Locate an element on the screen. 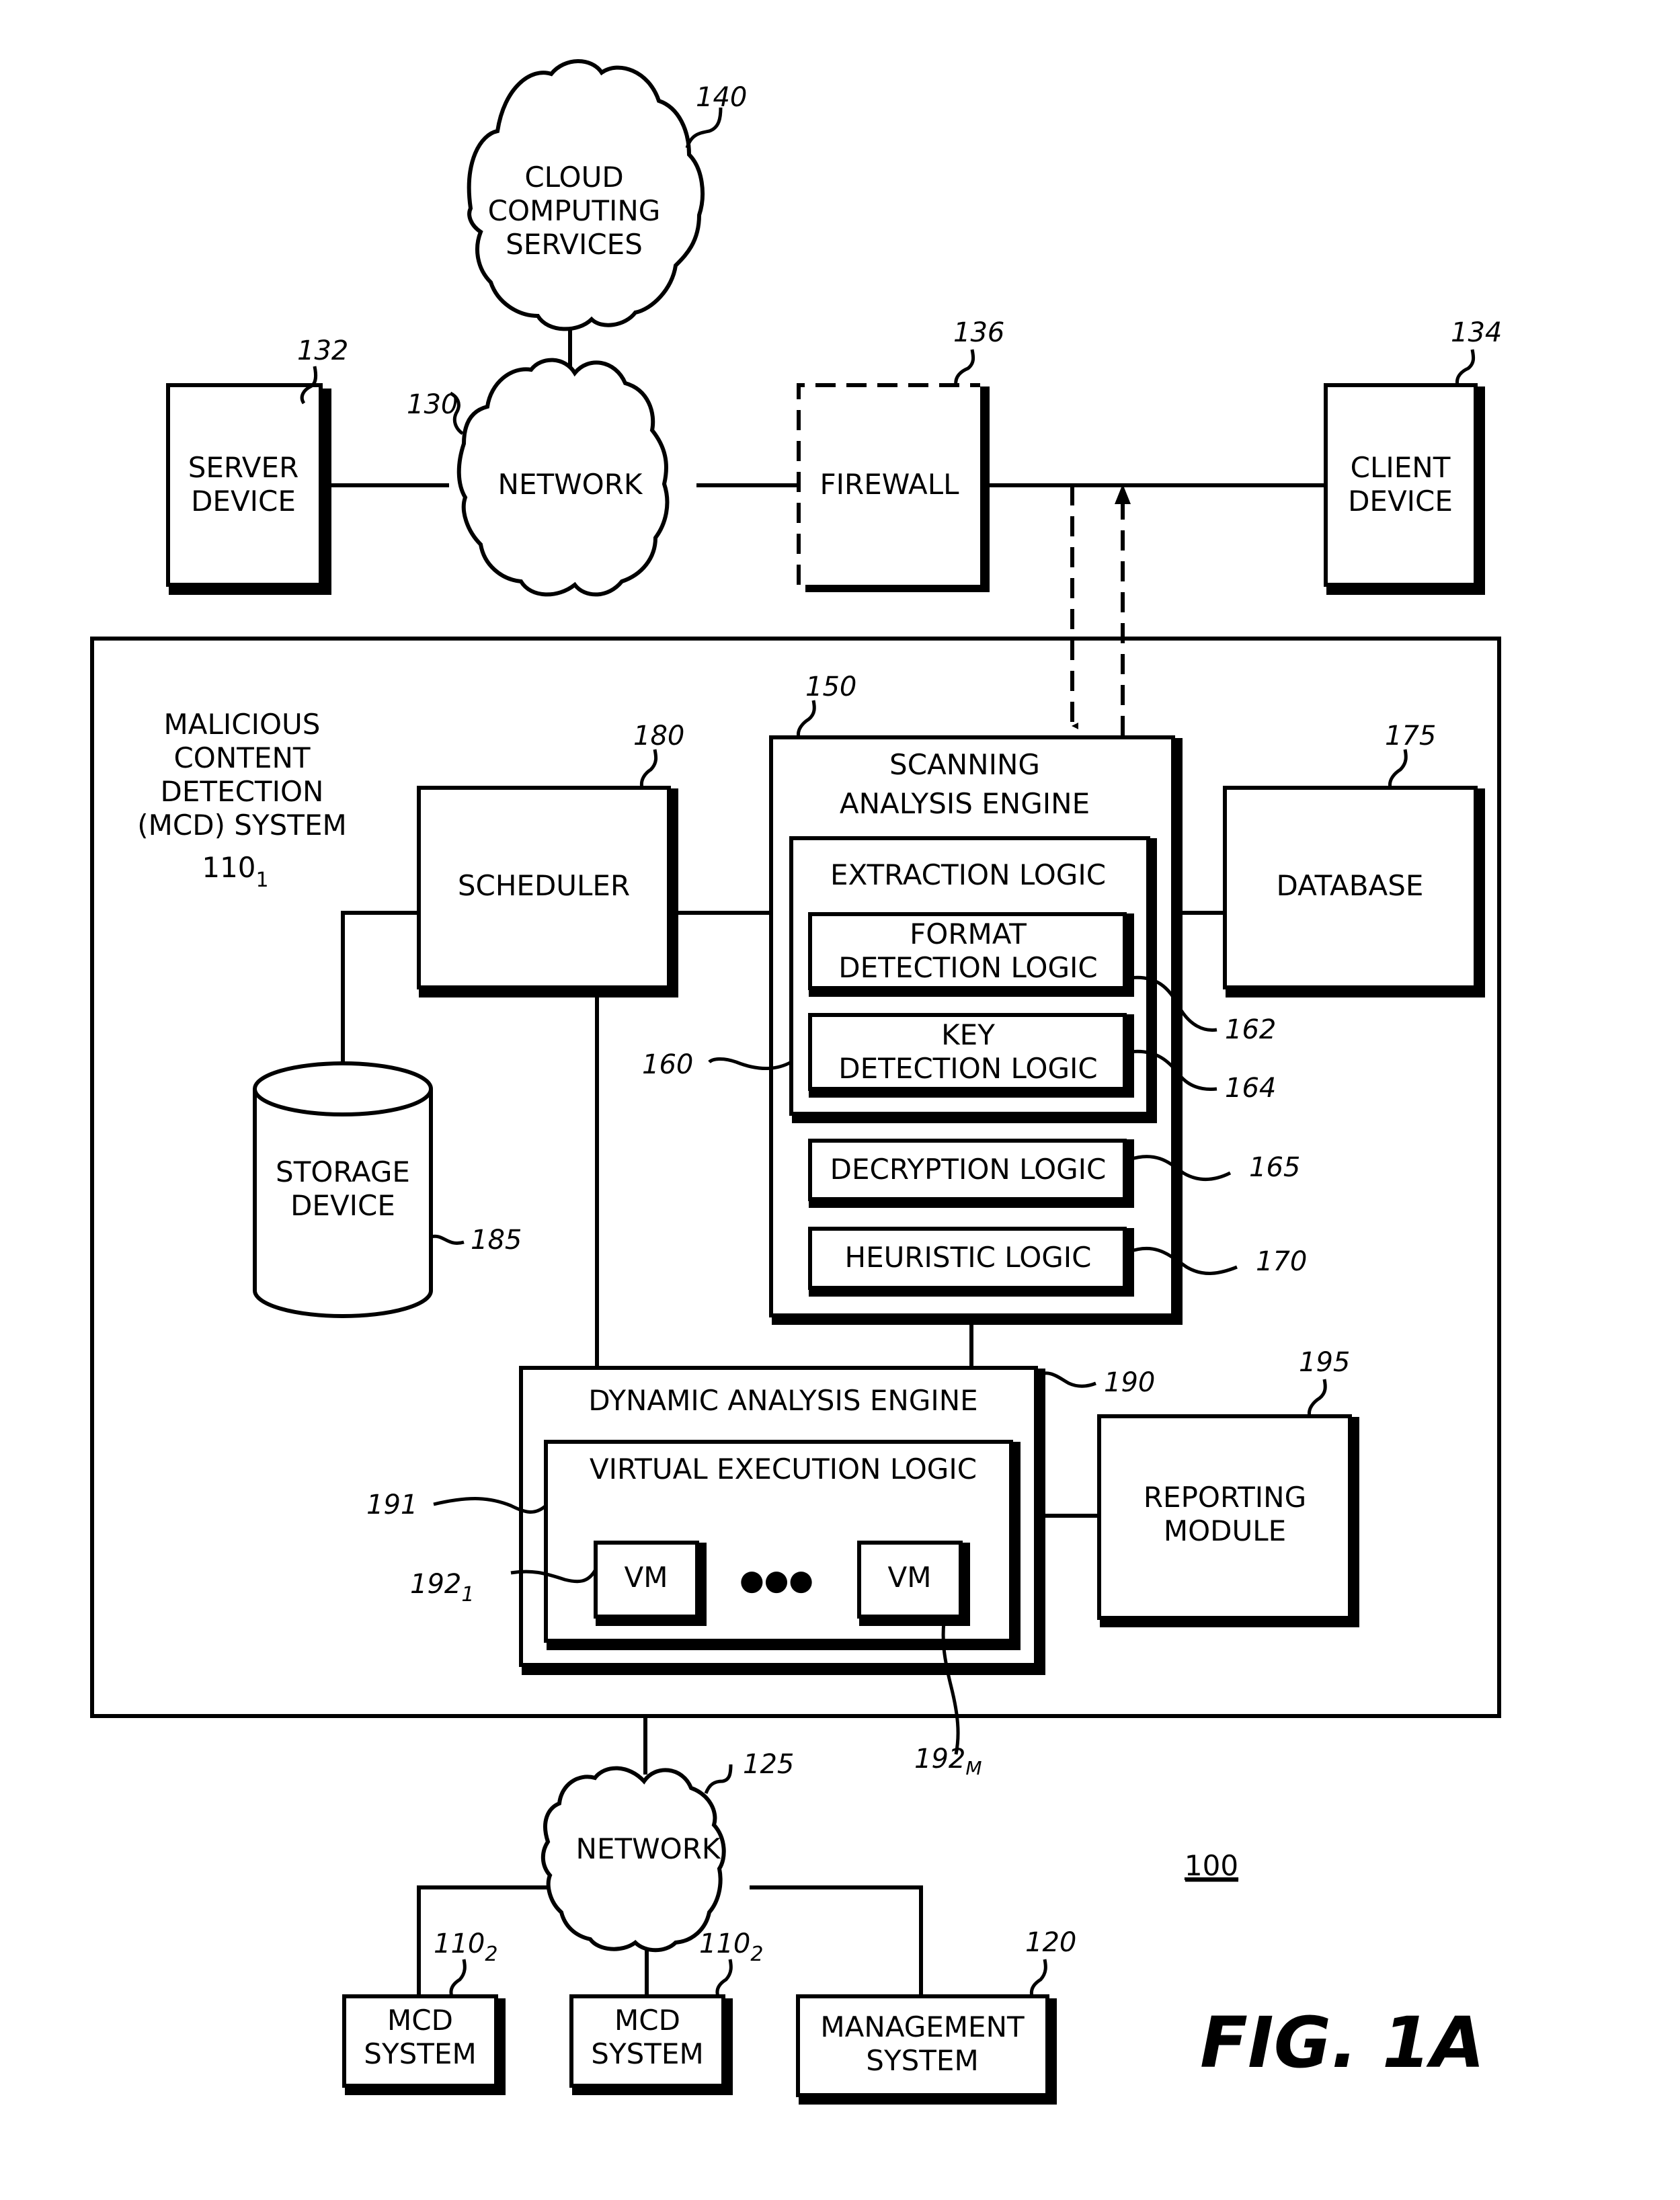 Image resolution: width=1680 pixels, height=2200 pixels. heuristic-label: HEURISTIC LOGIC is located at coordinates (968, 1257).